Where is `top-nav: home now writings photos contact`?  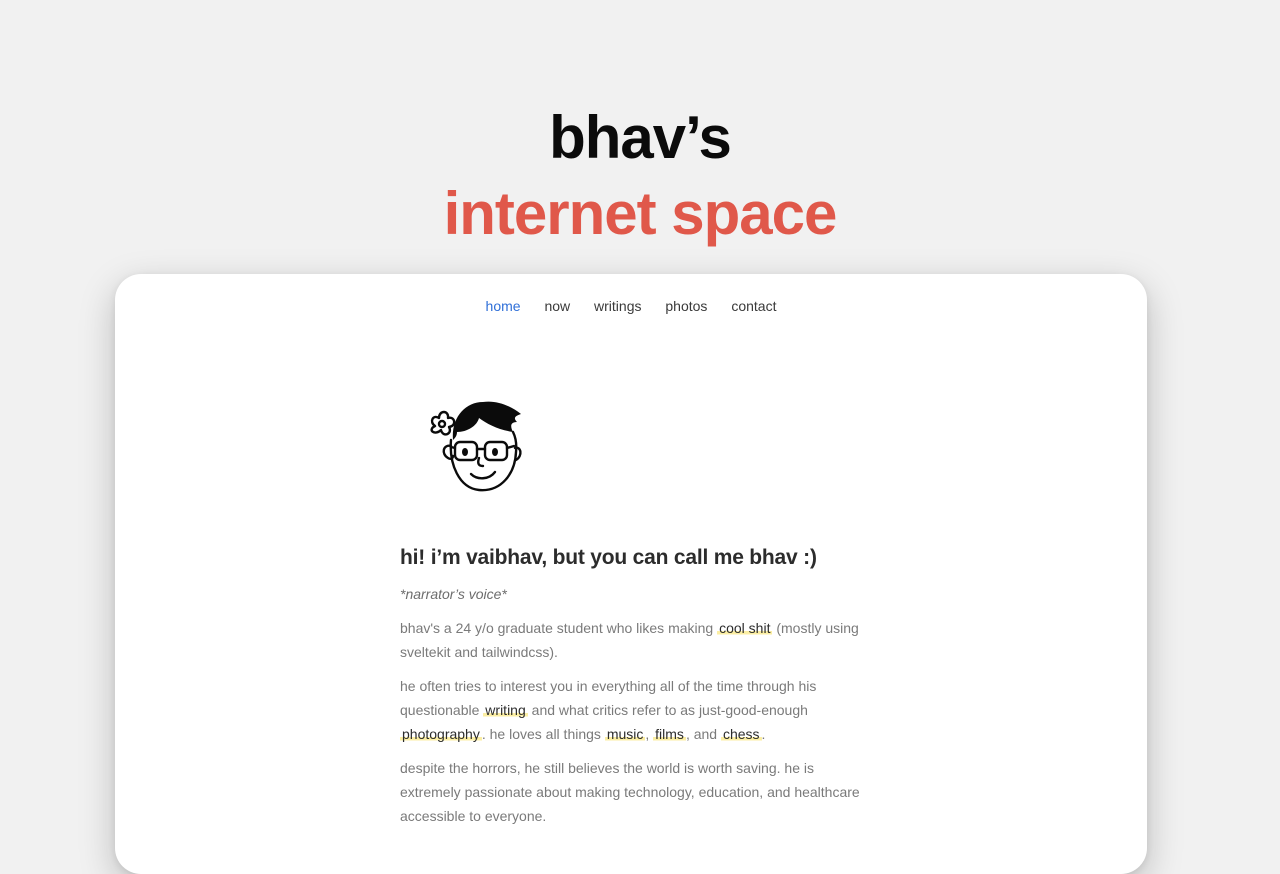
top-nav: home now writings photos contact is located at coordinates (631, 306).